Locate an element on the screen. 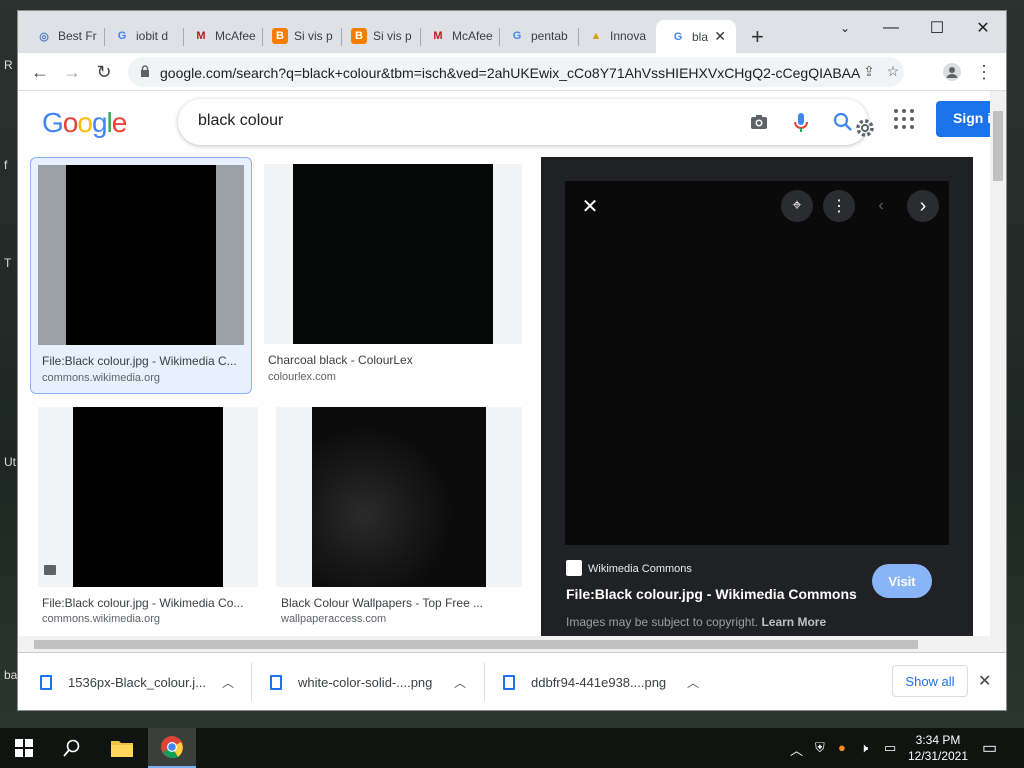 The height and width of the screenshot is (768, 1024). download-item: 1536px-Black_colour.j... ︿ is located at coordinates (140, 681).